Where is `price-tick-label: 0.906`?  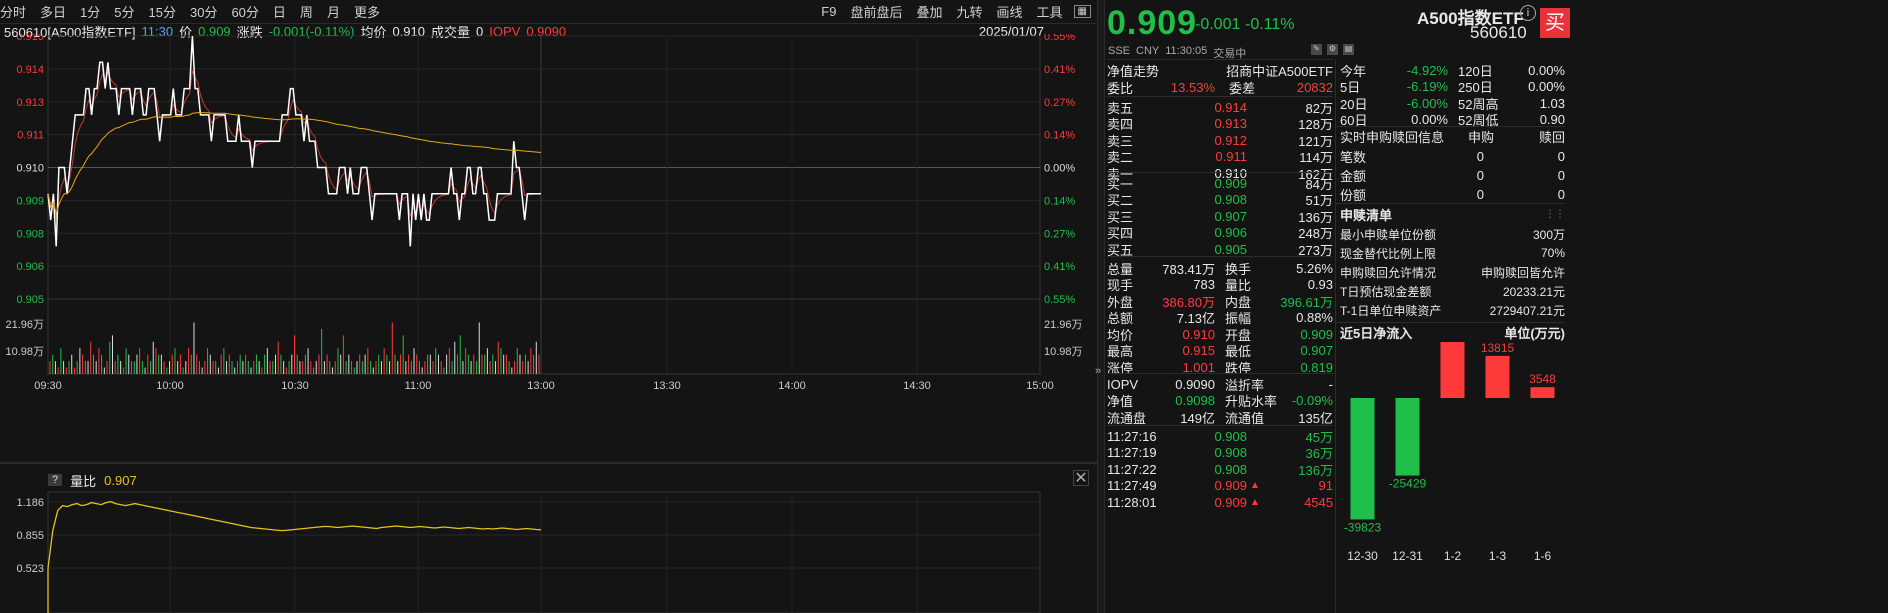
price-tick-label: 0.906 is located at coordinates (30, 267).